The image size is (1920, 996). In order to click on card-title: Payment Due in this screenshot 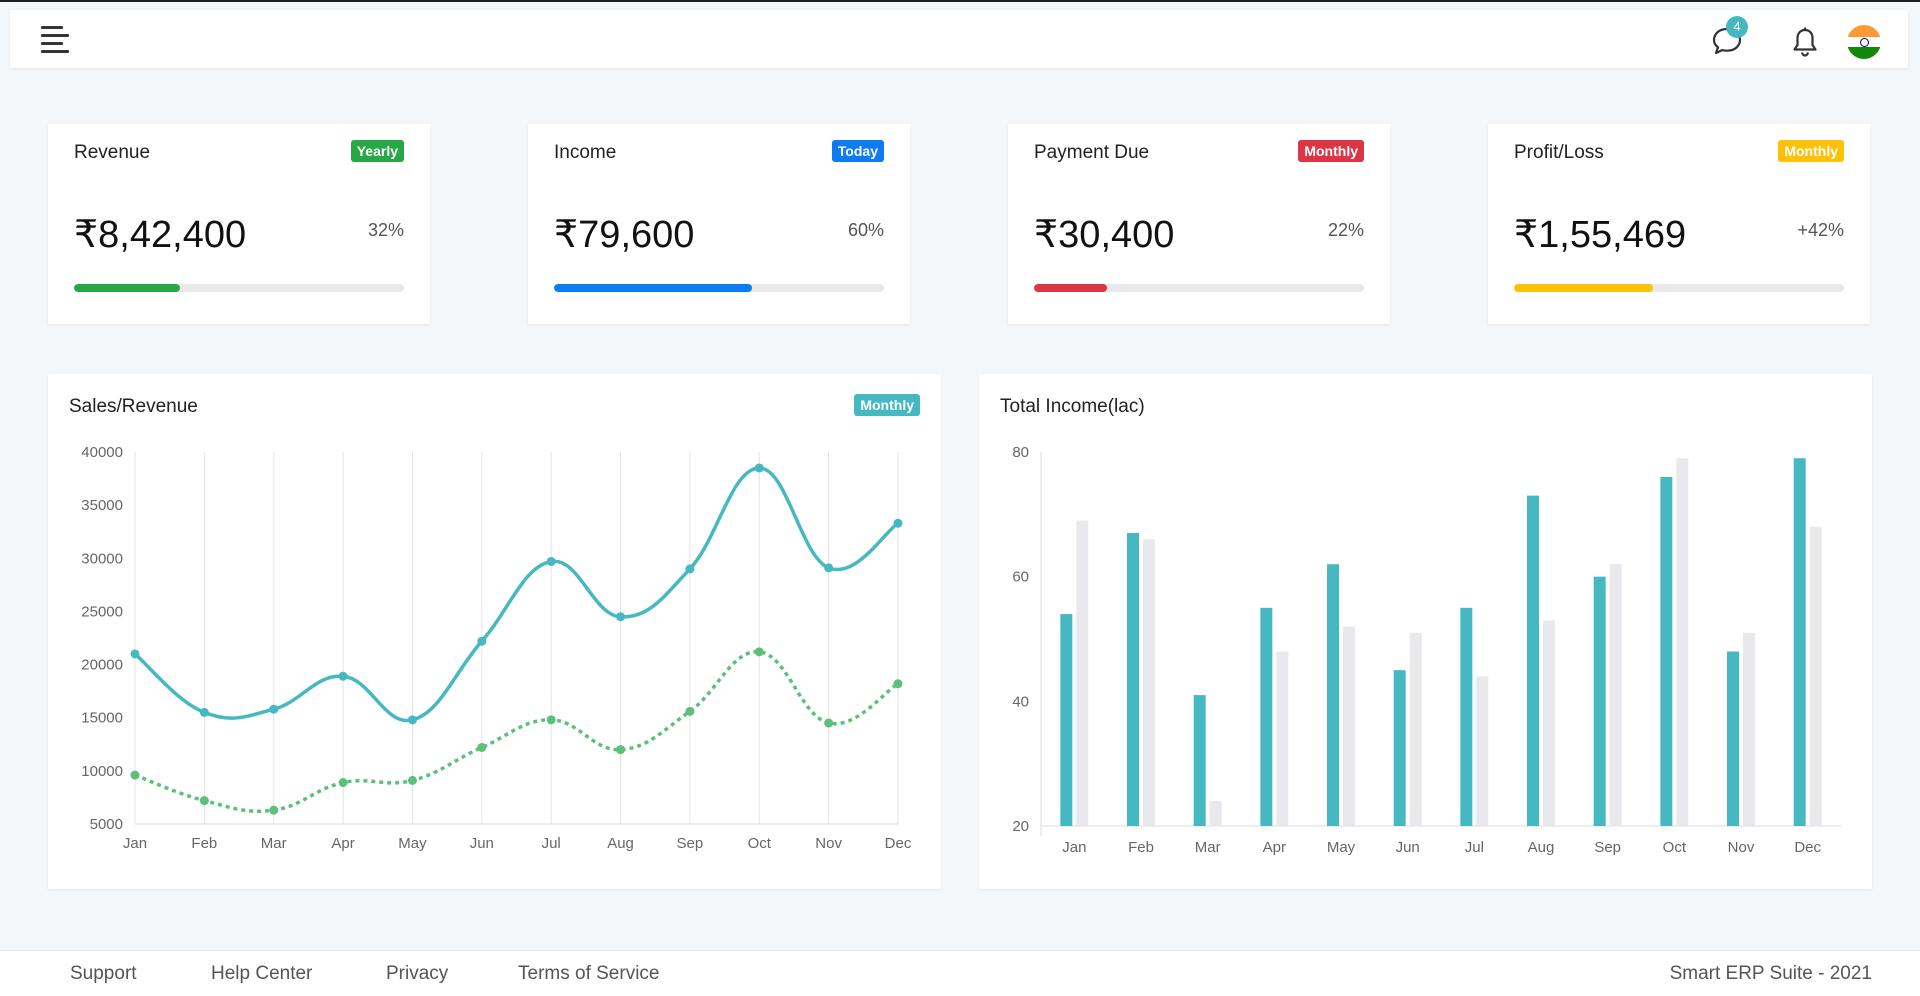, I will do `click(1092, 152)`.